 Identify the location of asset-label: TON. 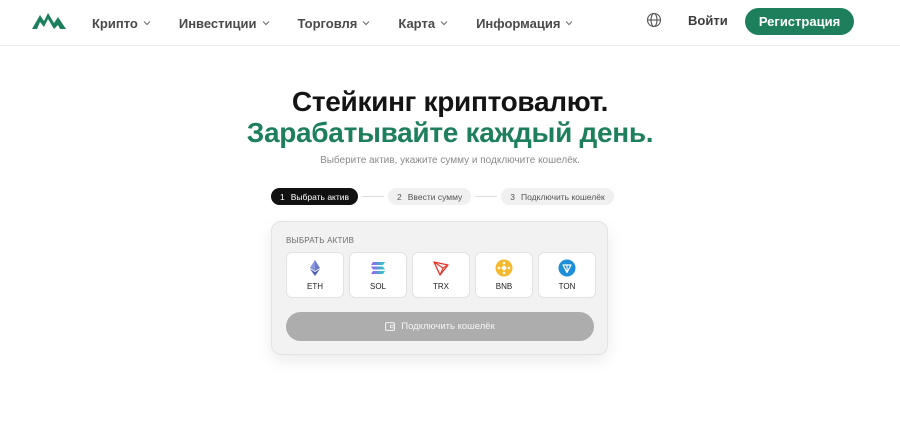
(567, 286).